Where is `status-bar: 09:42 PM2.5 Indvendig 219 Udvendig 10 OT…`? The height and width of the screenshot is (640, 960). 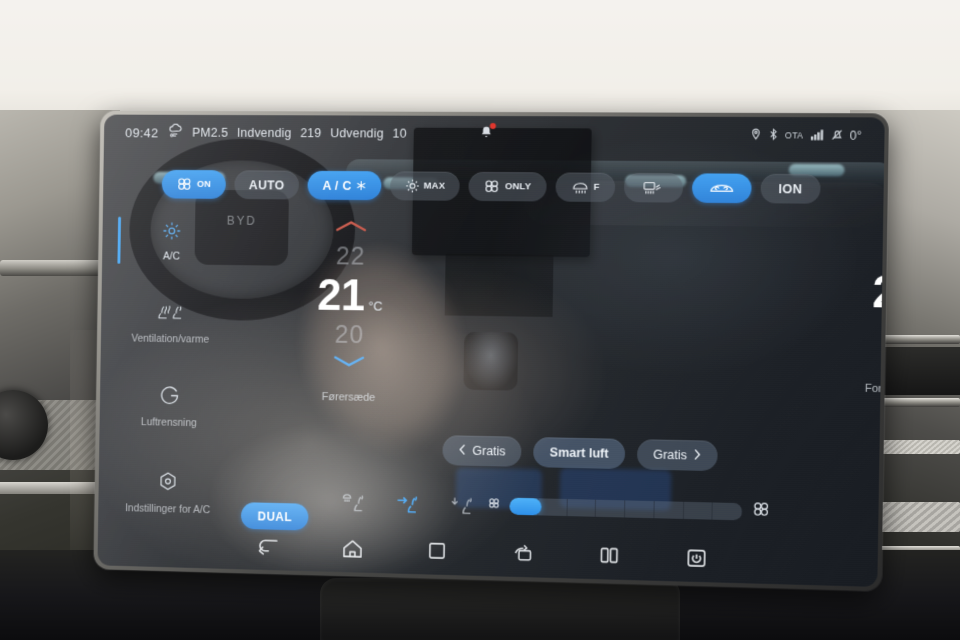
status-bar: 09:42 PM2.5 Indvendig 219 Udvendig 10 OT… is located at coordinates (494, 135).